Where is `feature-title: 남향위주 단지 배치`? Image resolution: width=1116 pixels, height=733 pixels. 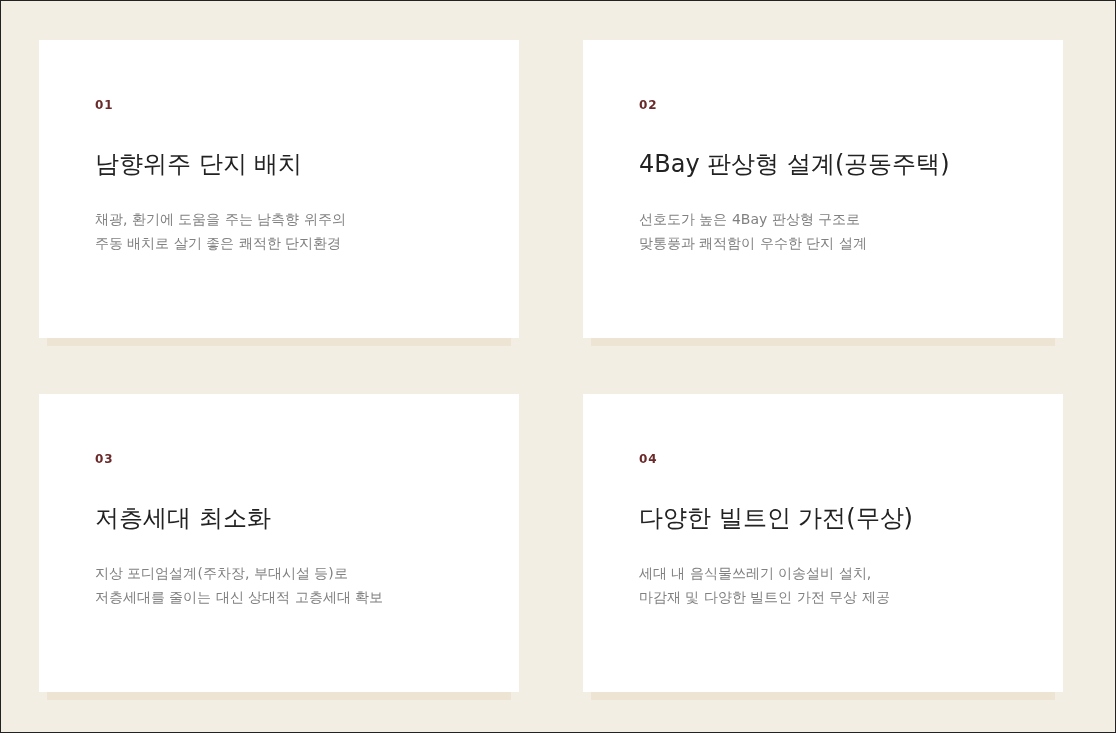
feature-title: 남향위주 단지 배치 is located at coordinates (199, 164).